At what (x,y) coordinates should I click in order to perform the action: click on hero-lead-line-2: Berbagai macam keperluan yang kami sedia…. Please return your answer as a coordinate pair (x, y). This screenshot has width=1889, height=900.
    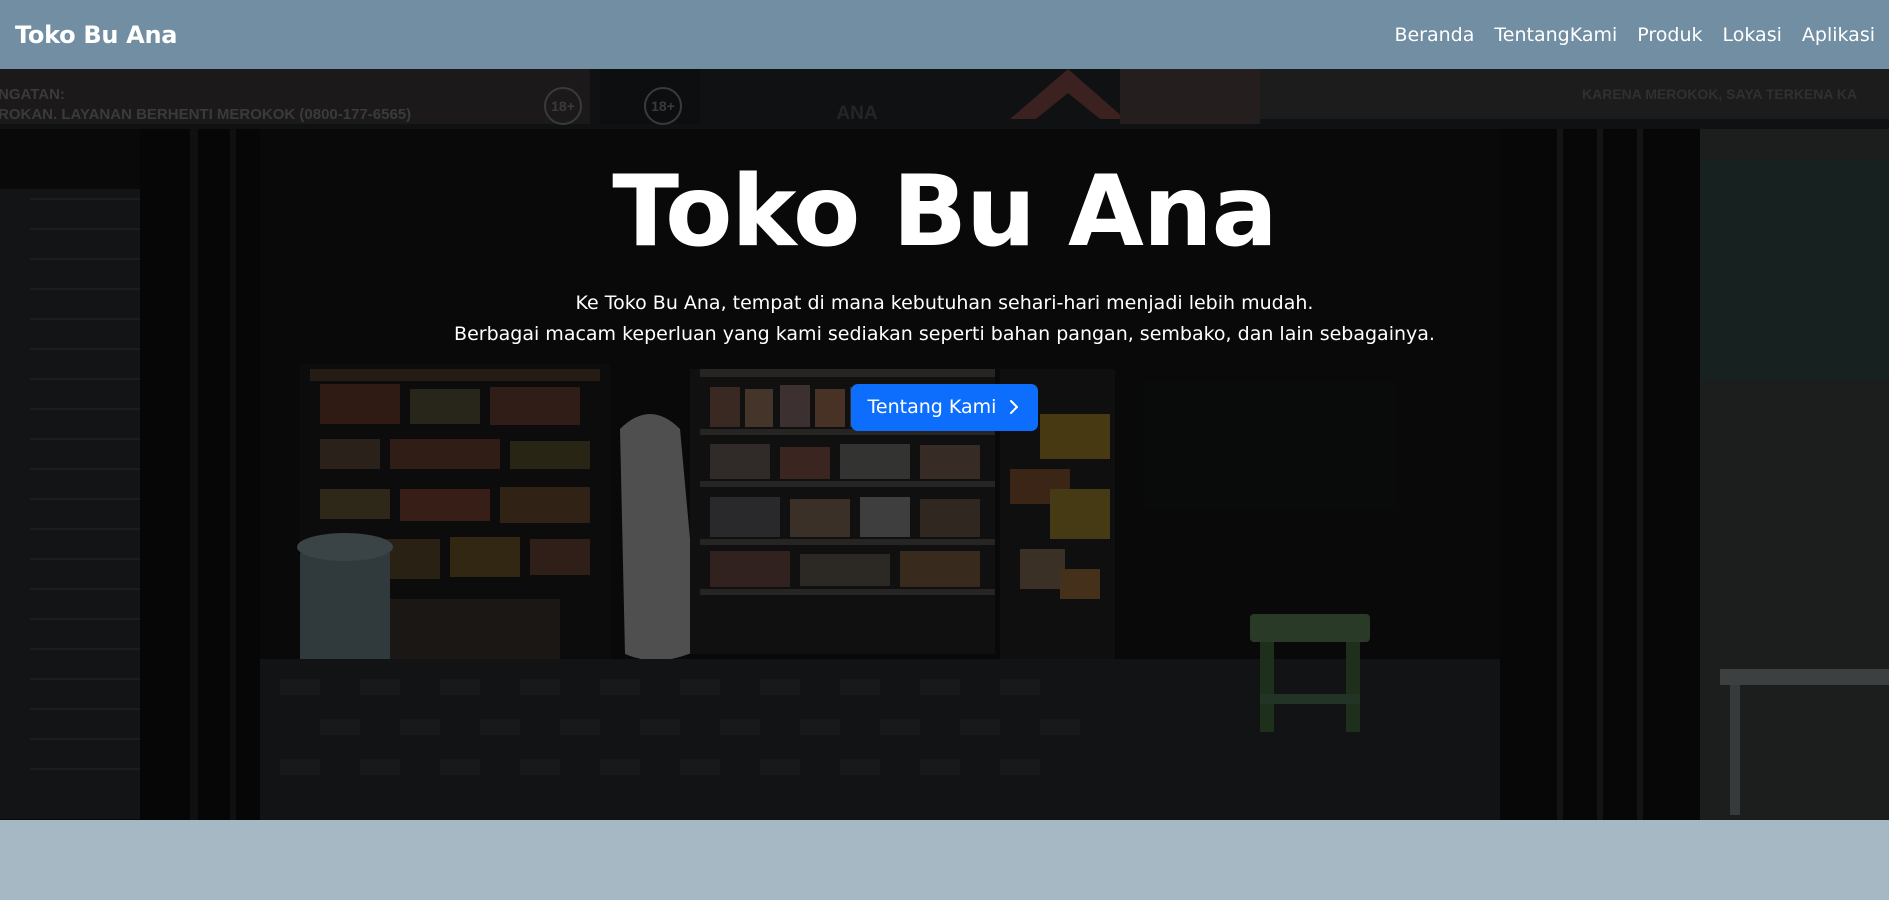
    Looking at the image, I should click on (944, 333).